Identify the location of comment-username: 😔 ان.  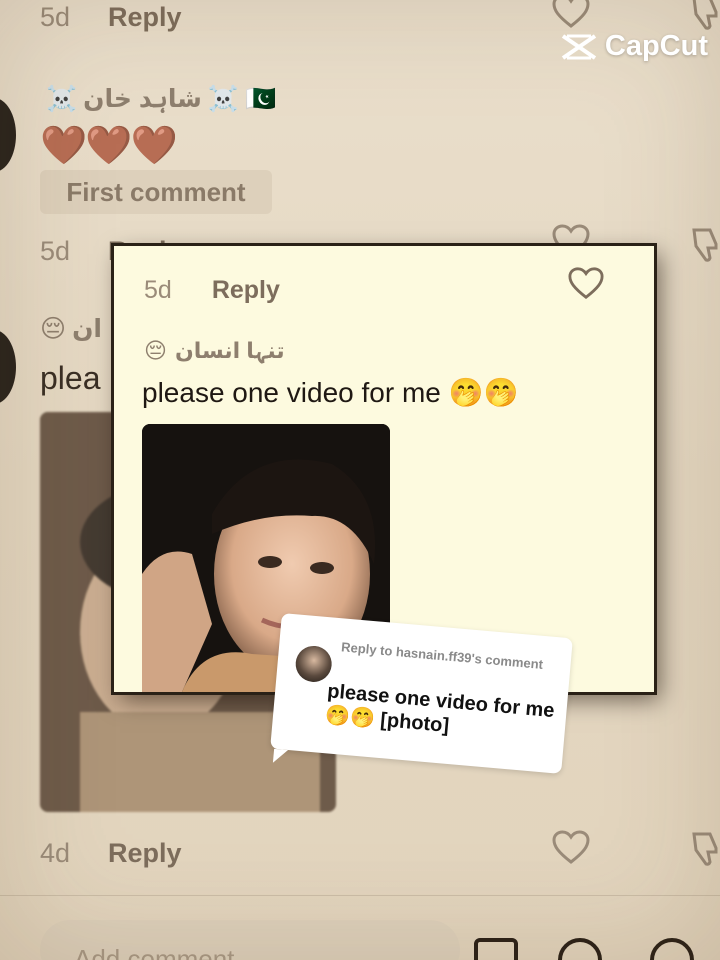
(71, 329).